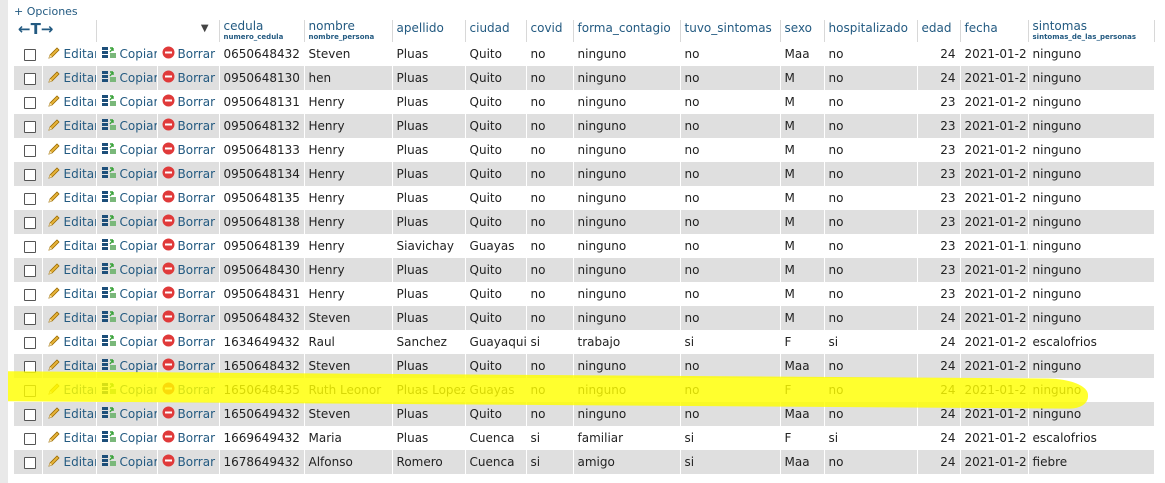 The height and width of the screenshot is (483, 1165). What do you see at coordinates (262, 102) in the screenshot?
I see `cell-cedula: 0950648131` at bounding box center [262, 102].